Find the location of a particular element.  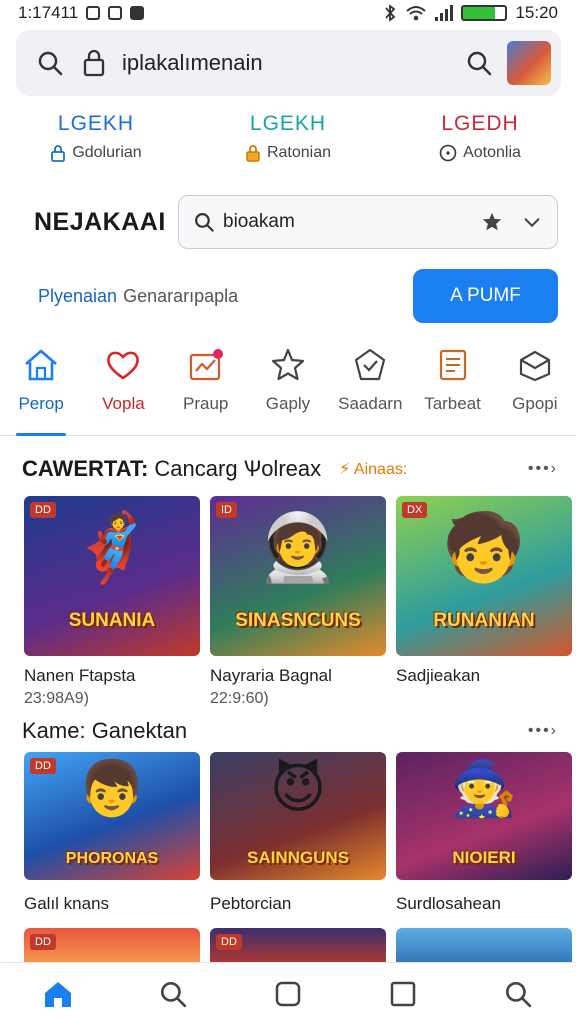

section-header: Kame: Ganektan •••› is located at coordinates (290, 731).